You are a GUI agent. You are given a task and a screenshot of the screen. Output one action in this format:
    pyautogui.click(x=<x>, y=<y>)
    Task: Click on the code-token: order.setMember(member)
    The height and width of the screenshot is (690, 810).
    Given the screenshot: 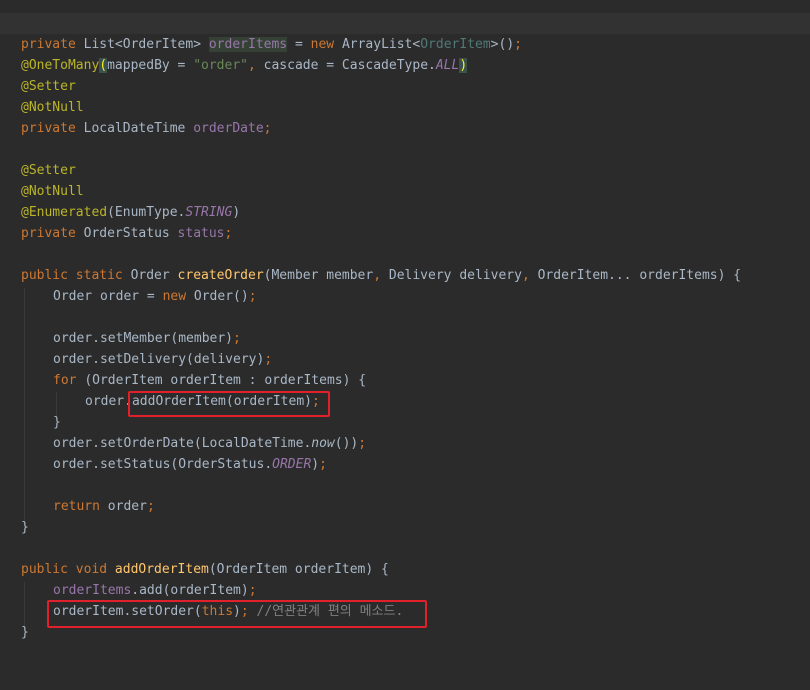 What is the action you would take?
    pyautogui.click(x=143, y=338)
    